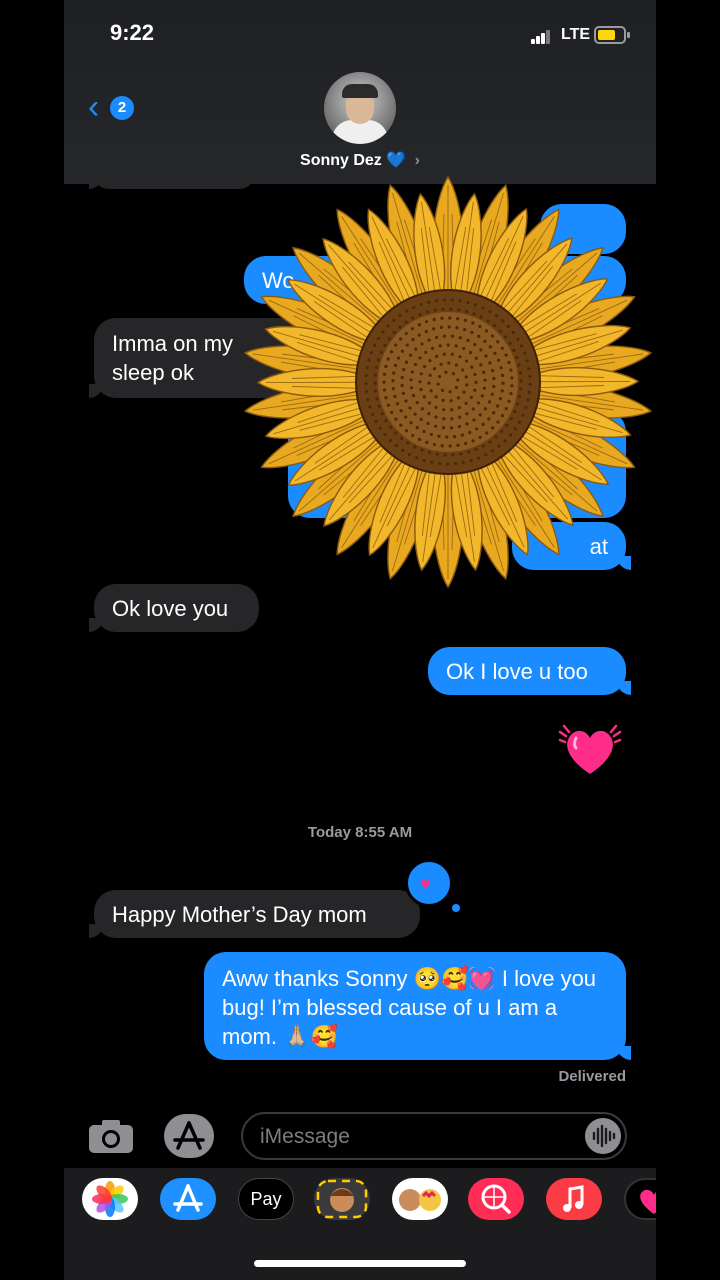 This screenshot has width=720, height=1280. I want to click on network-type: LTE, so click(576, 34).